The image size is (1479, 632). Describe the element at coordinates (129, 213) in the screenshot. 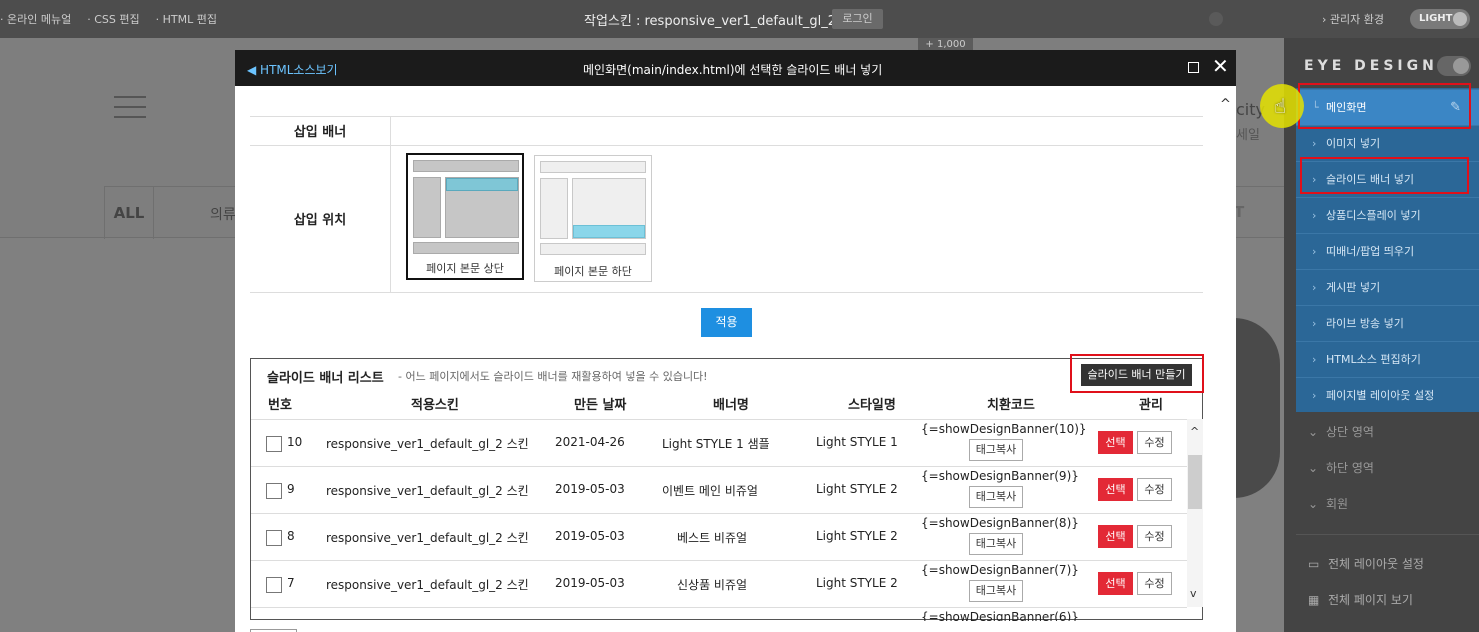

I see `nav-all: ALL` at that location.